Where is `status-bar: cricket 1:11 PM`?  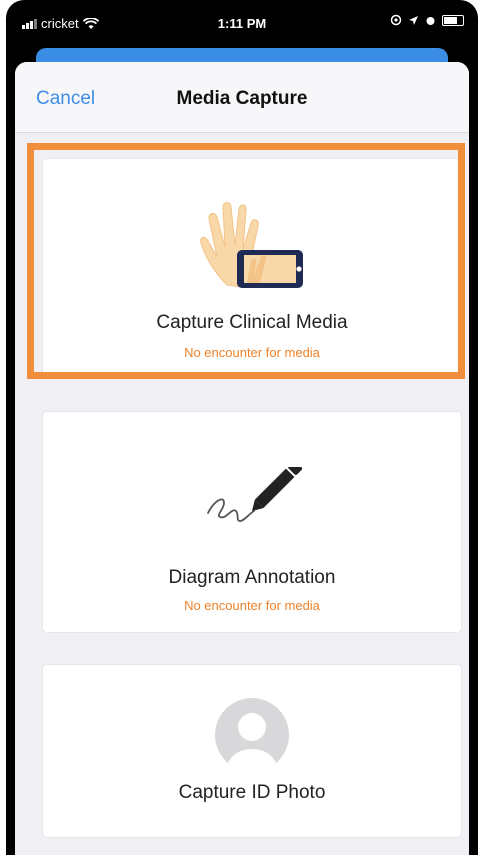 status-bar: cricket 1:11 PM is located at coordinates (242, 24).